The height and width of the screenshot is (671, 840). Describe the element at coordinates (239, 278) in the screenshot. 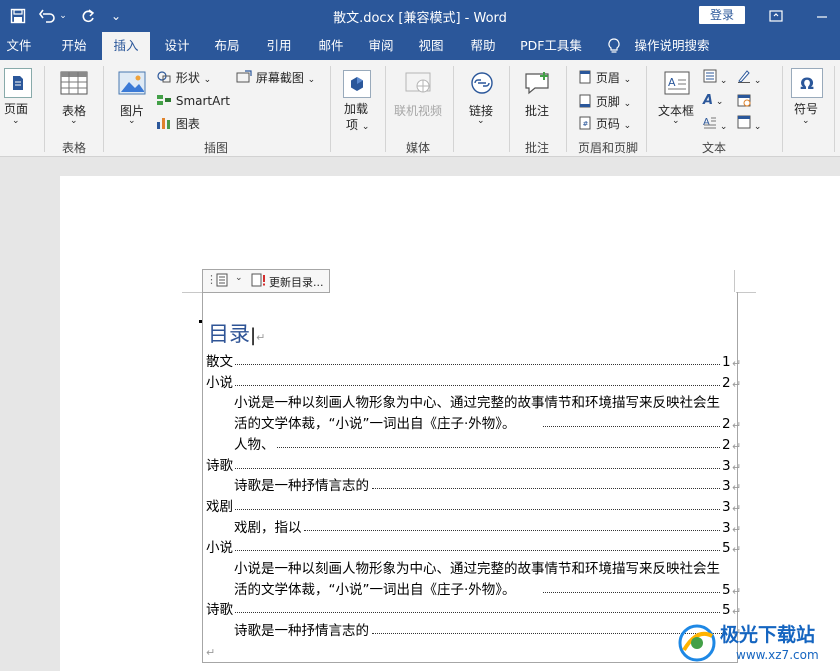

I see `toc-menu-dropdown-icon: ⌄` at that location.